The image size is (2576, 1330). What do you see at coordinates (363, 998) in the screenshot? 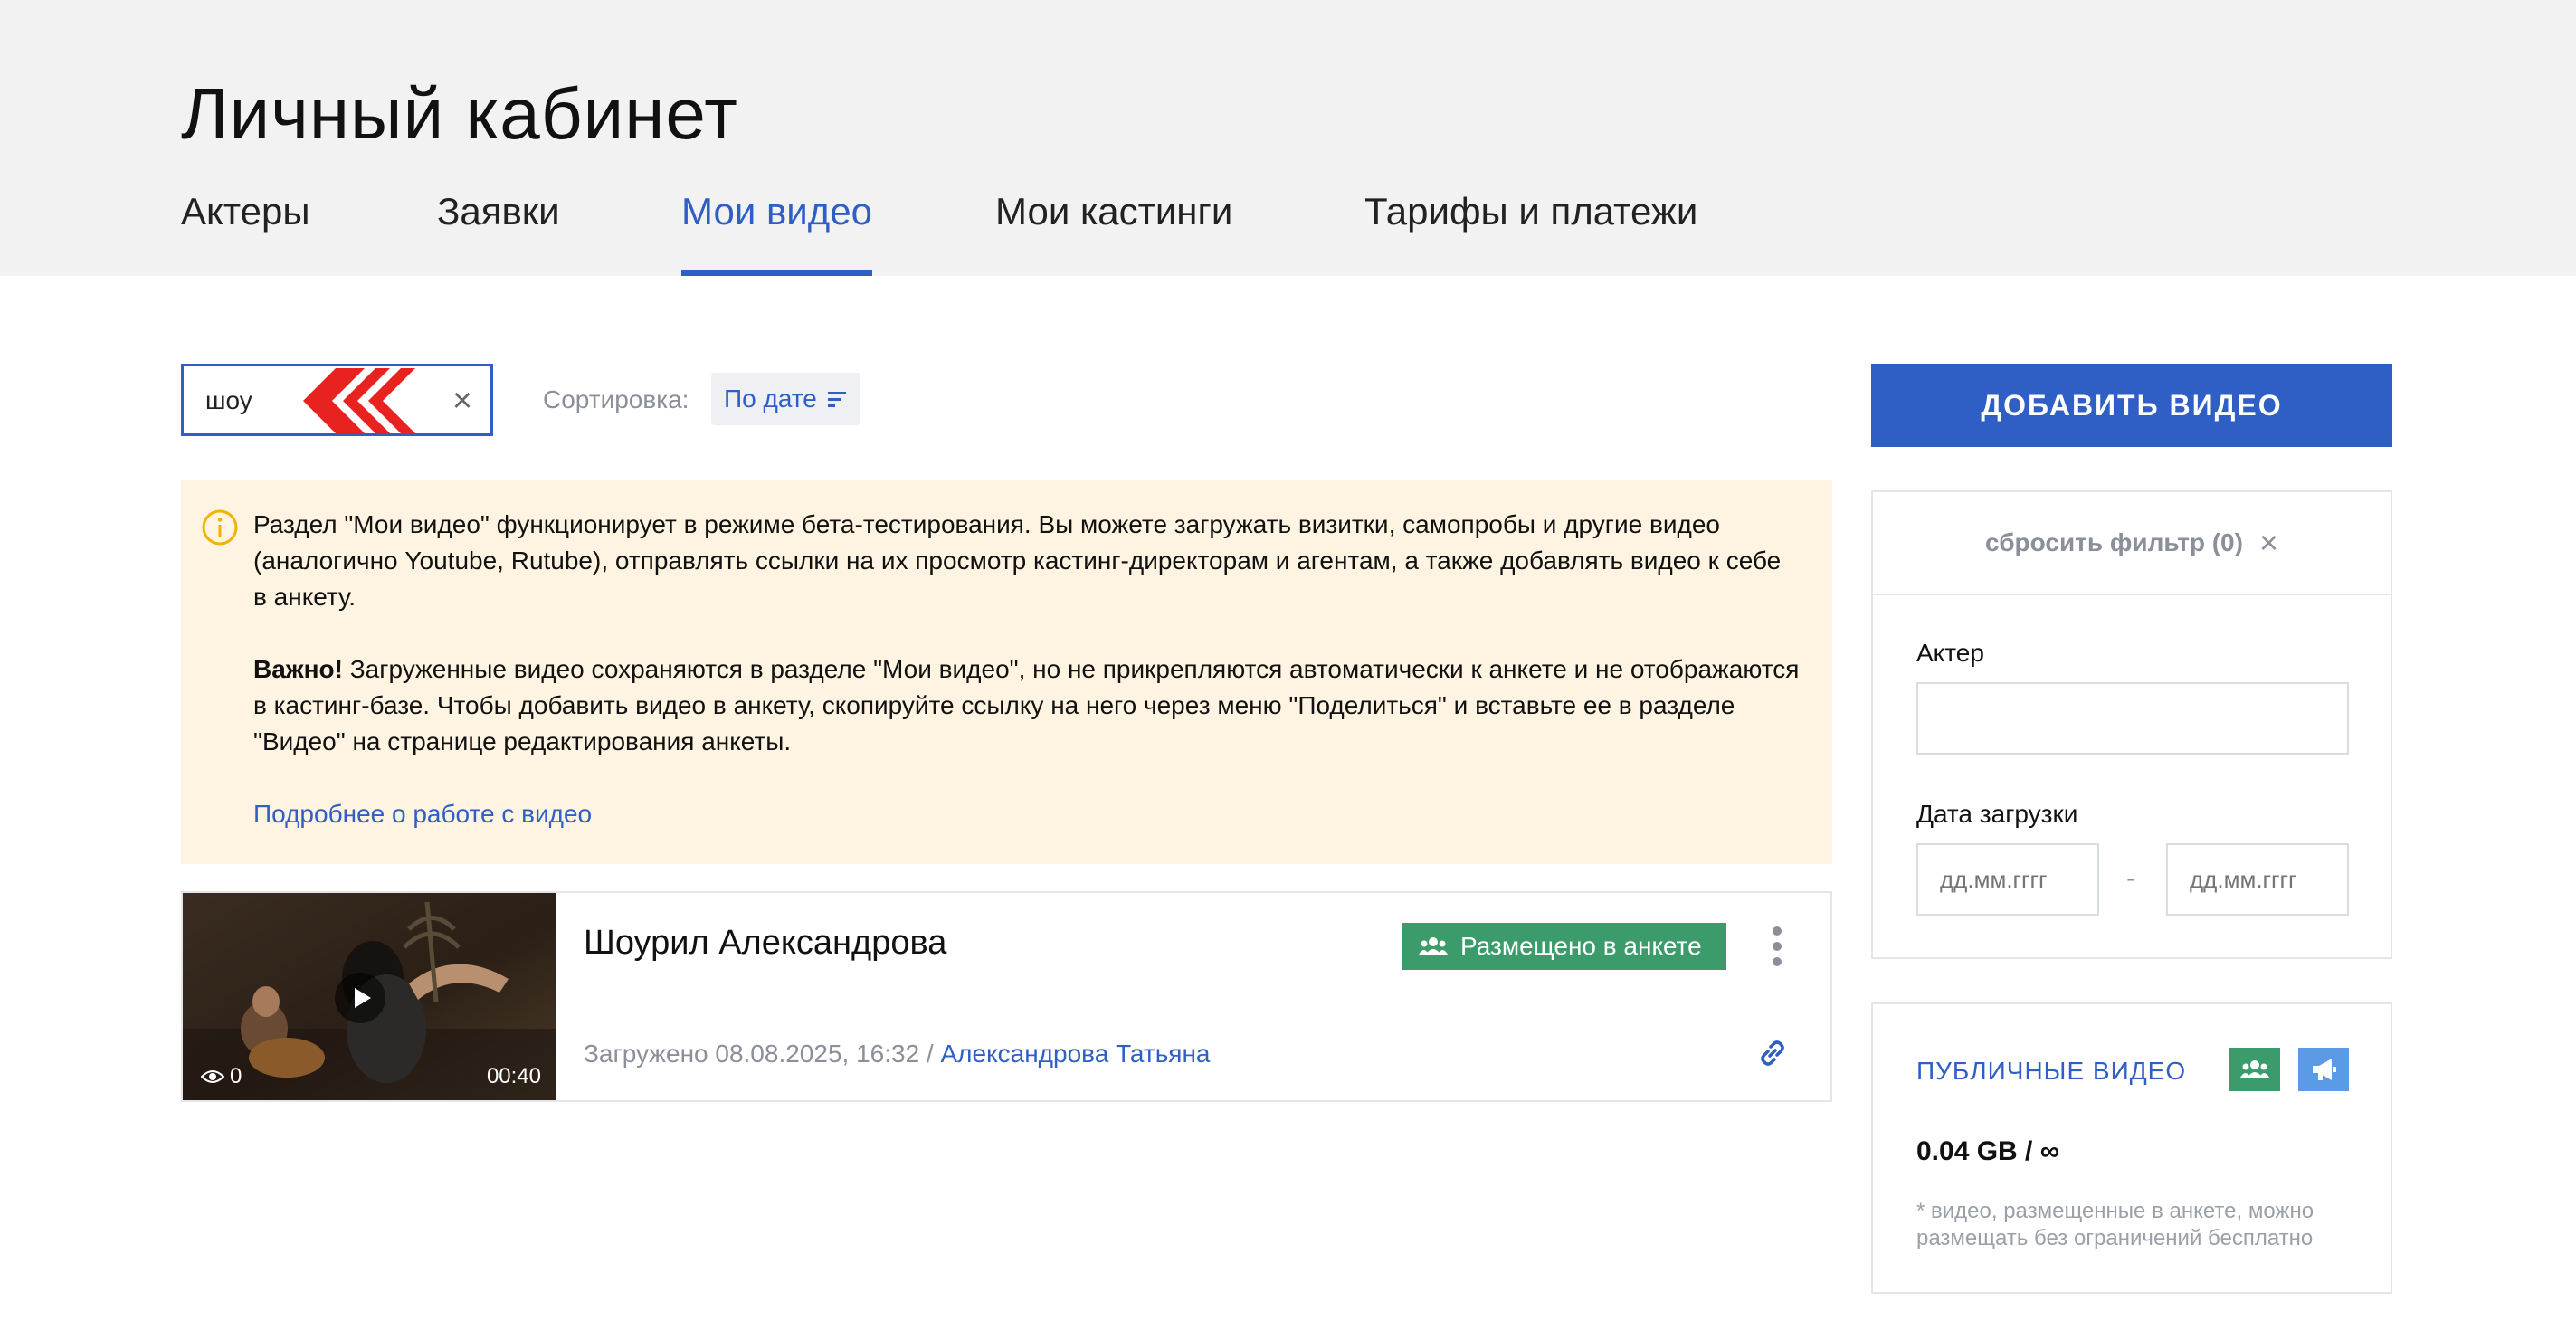
I see `play-icon` at bounding box center [363, 998].